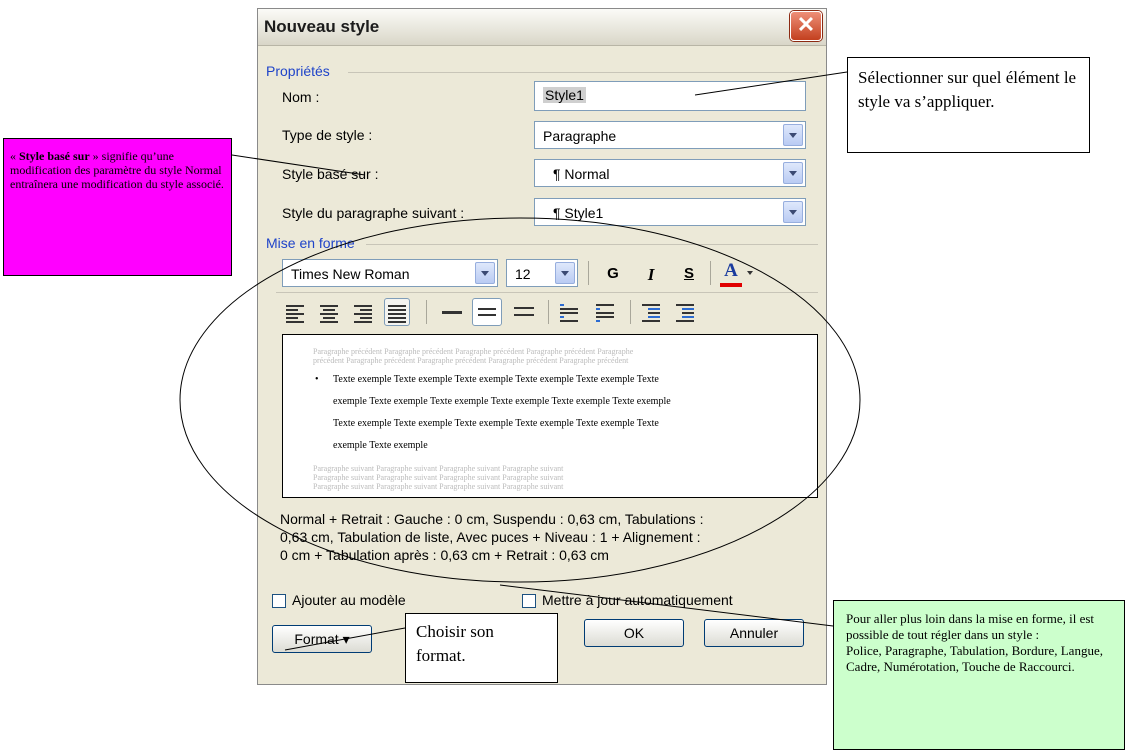 The height and width of the screenshot is (755, 1130). Describe the element at coordinates (54, 156) in the screenshot. I see `based-on-callout-bold: Style basé sur` at that location.